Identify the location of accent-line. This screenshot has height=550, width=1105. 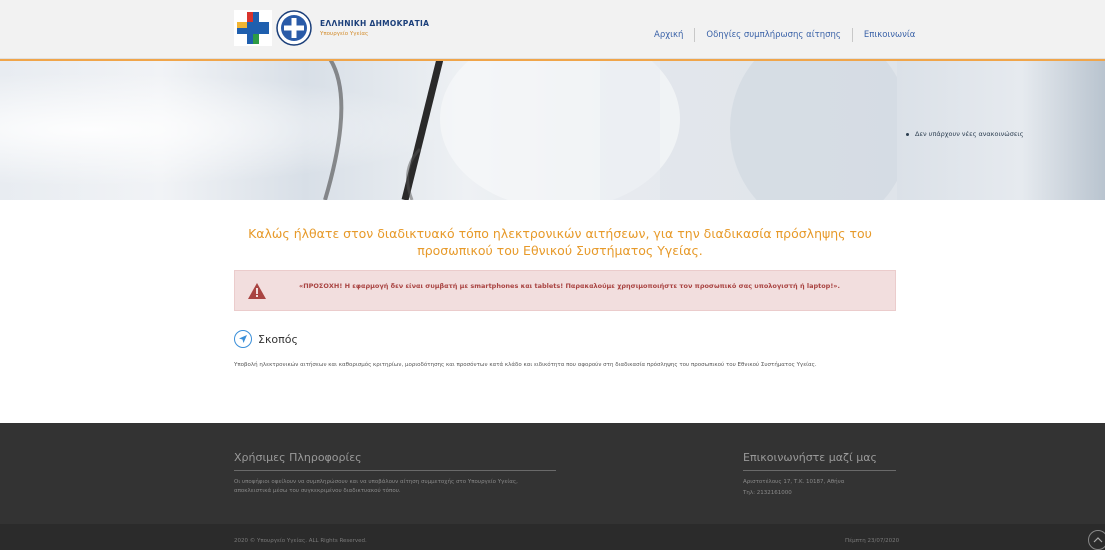
(552, 60).